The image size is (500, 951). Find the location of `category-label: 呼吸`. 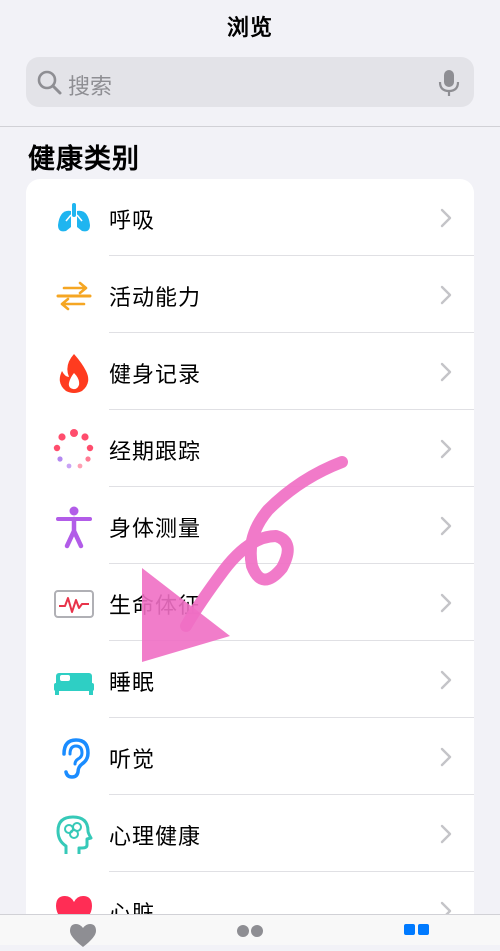

category-label: 呼吸 is located at coordinates (132, 221).